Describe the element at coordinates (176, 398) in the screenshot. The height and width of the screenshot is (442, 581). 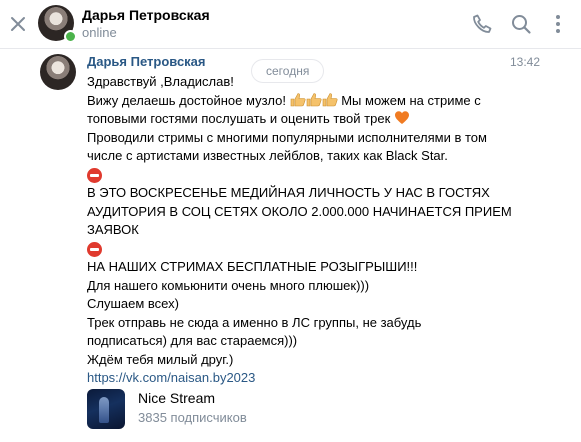
I see `group-name: Nice Stream` at that location.